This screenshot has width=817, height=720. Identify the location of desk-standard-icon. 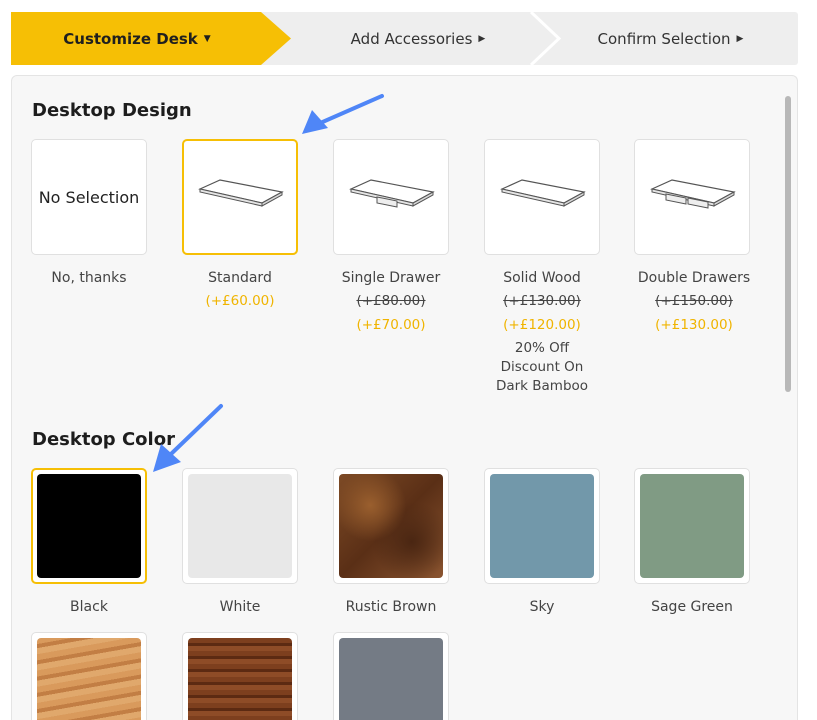
(241, 193).